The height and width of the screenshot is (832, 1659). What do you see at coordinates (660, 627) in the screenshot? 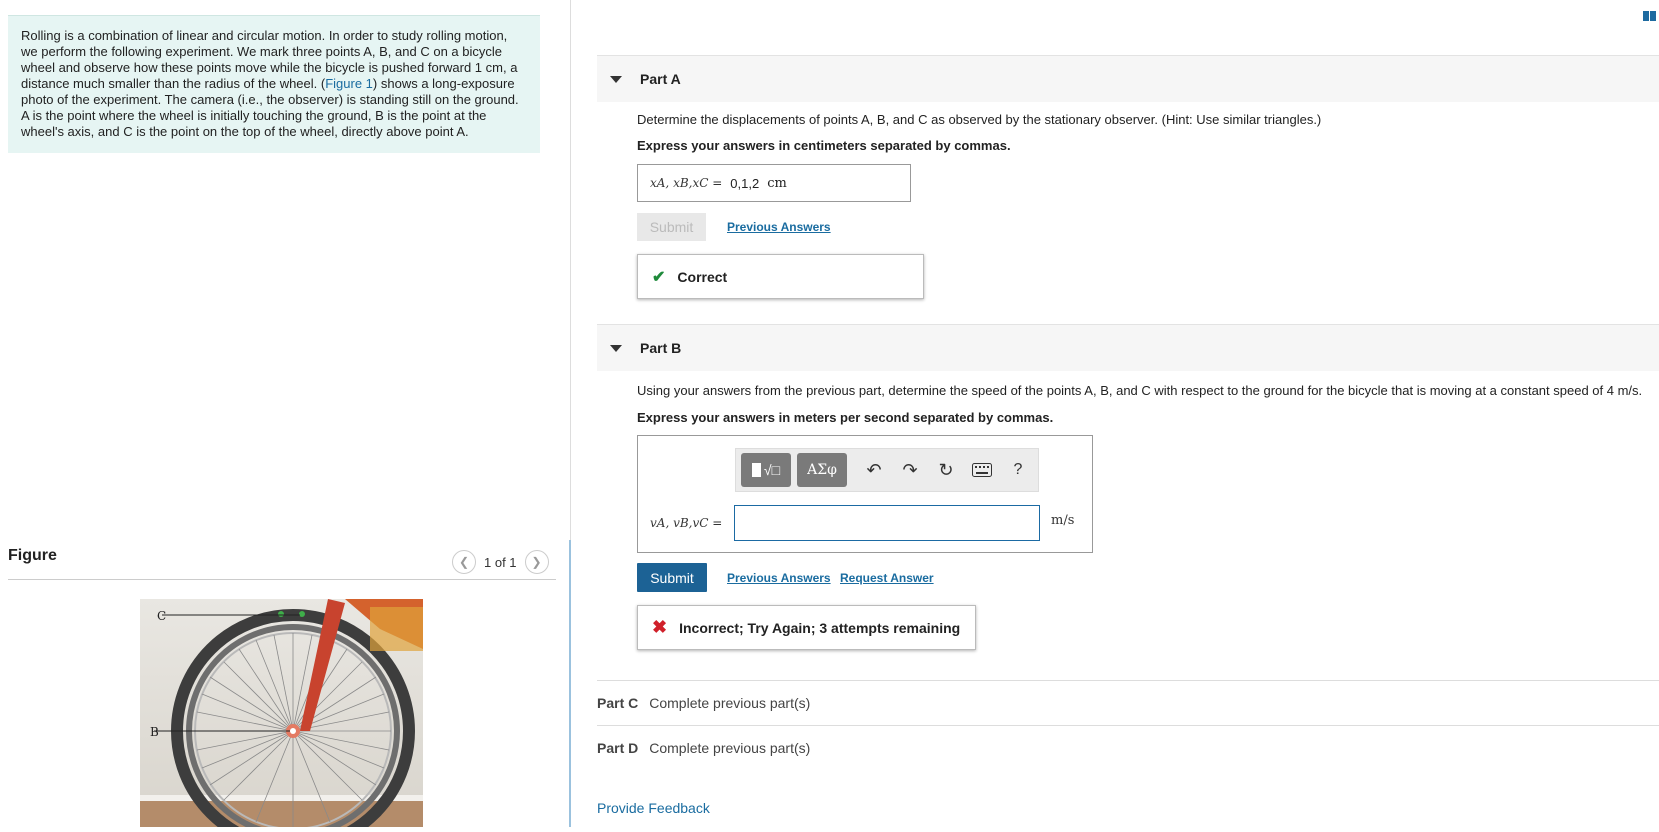
I see `x-icon: ✖` at bounding box center [660, 627].